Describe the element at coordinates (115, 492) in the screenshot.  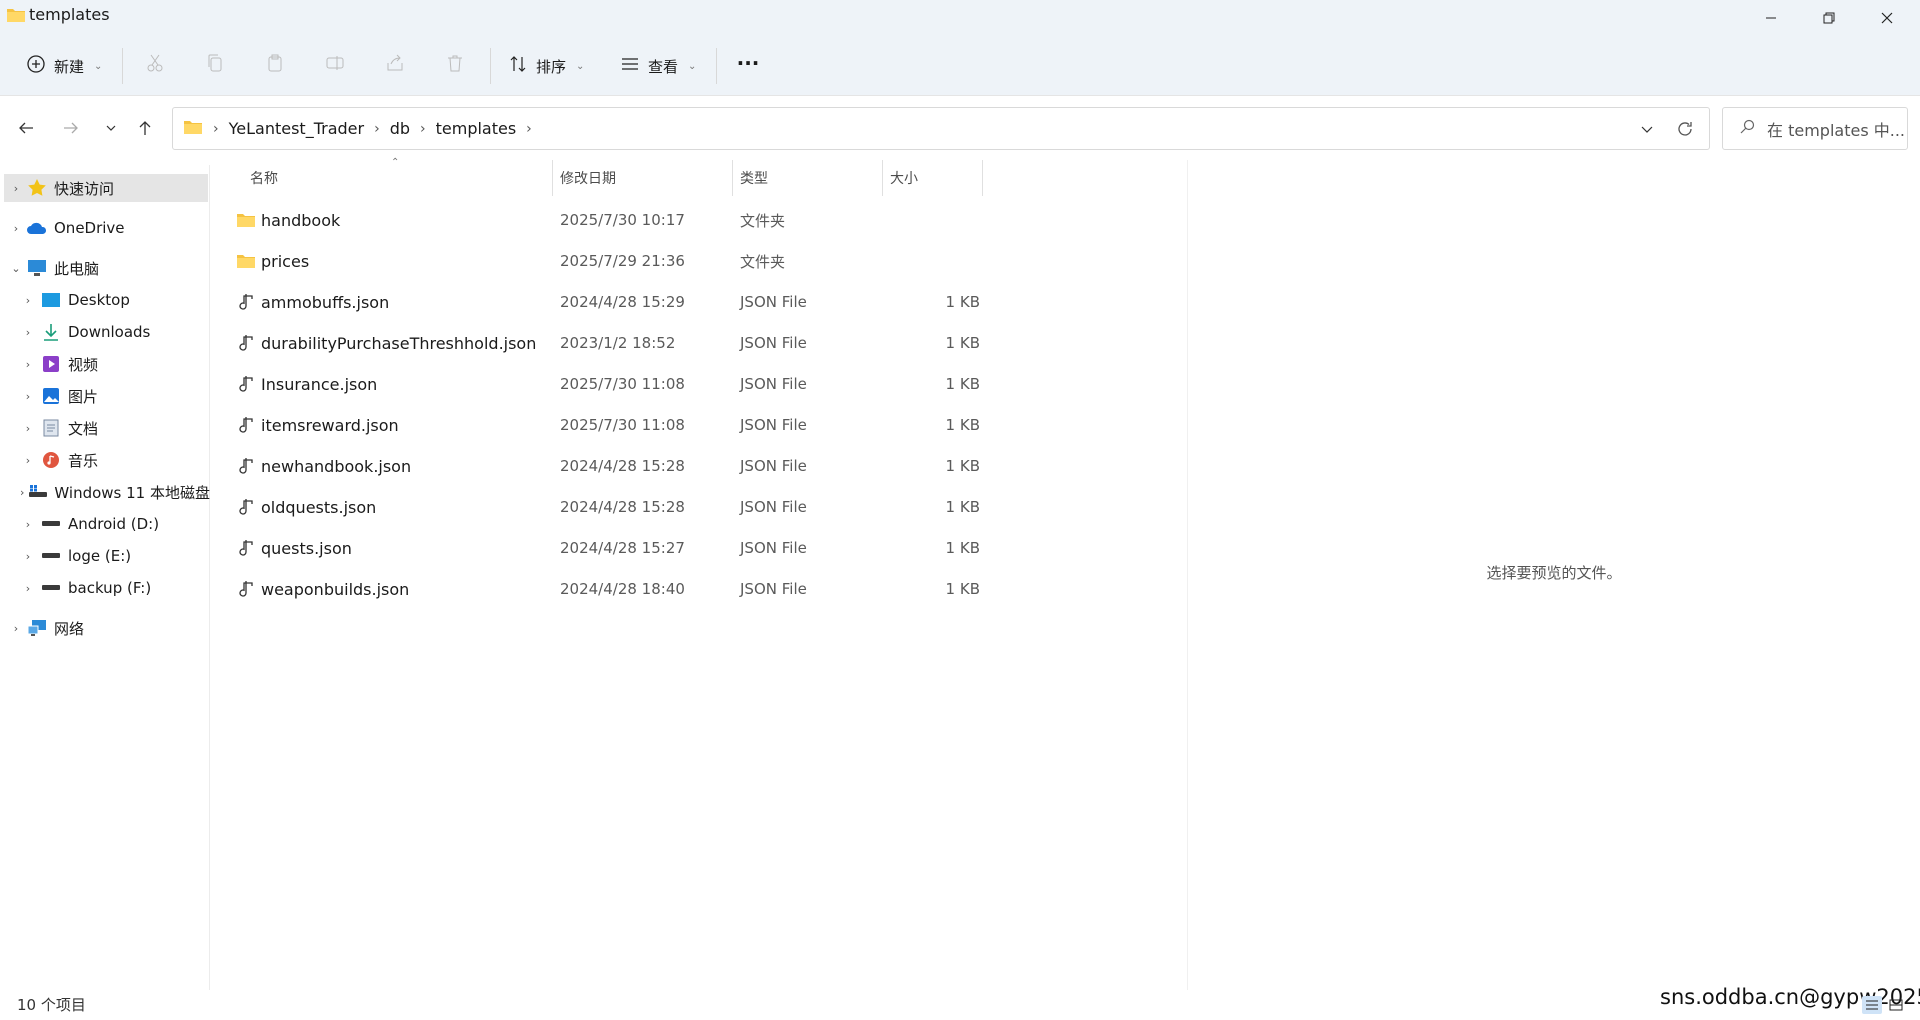
I see `sidebar-item-windows-drive: › Windows 11 本地磁盘` at that location.